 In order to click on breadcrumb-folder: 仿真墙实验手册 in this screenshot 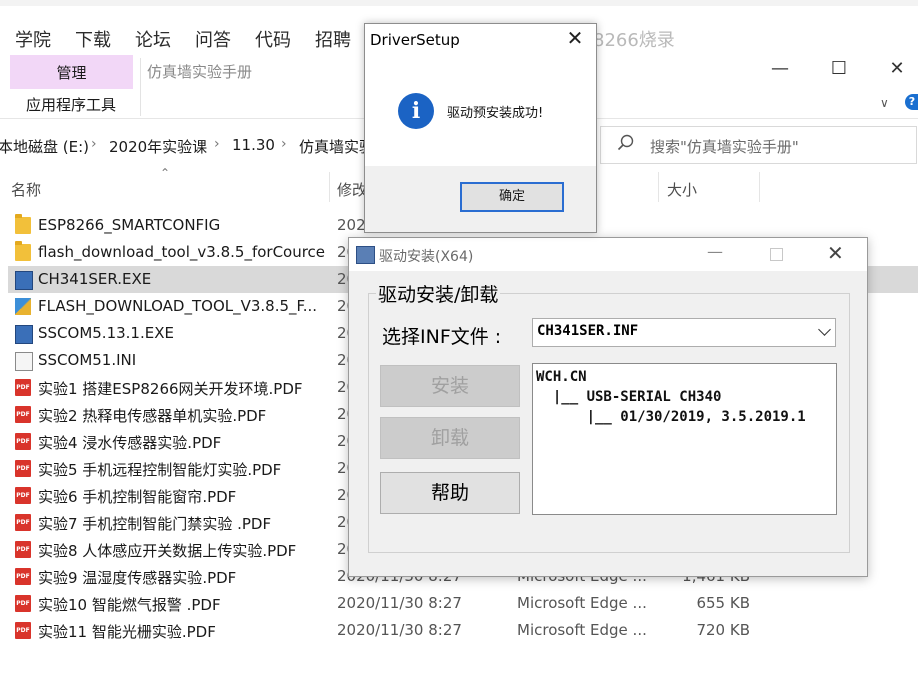, I will do `click(332, 146)`.